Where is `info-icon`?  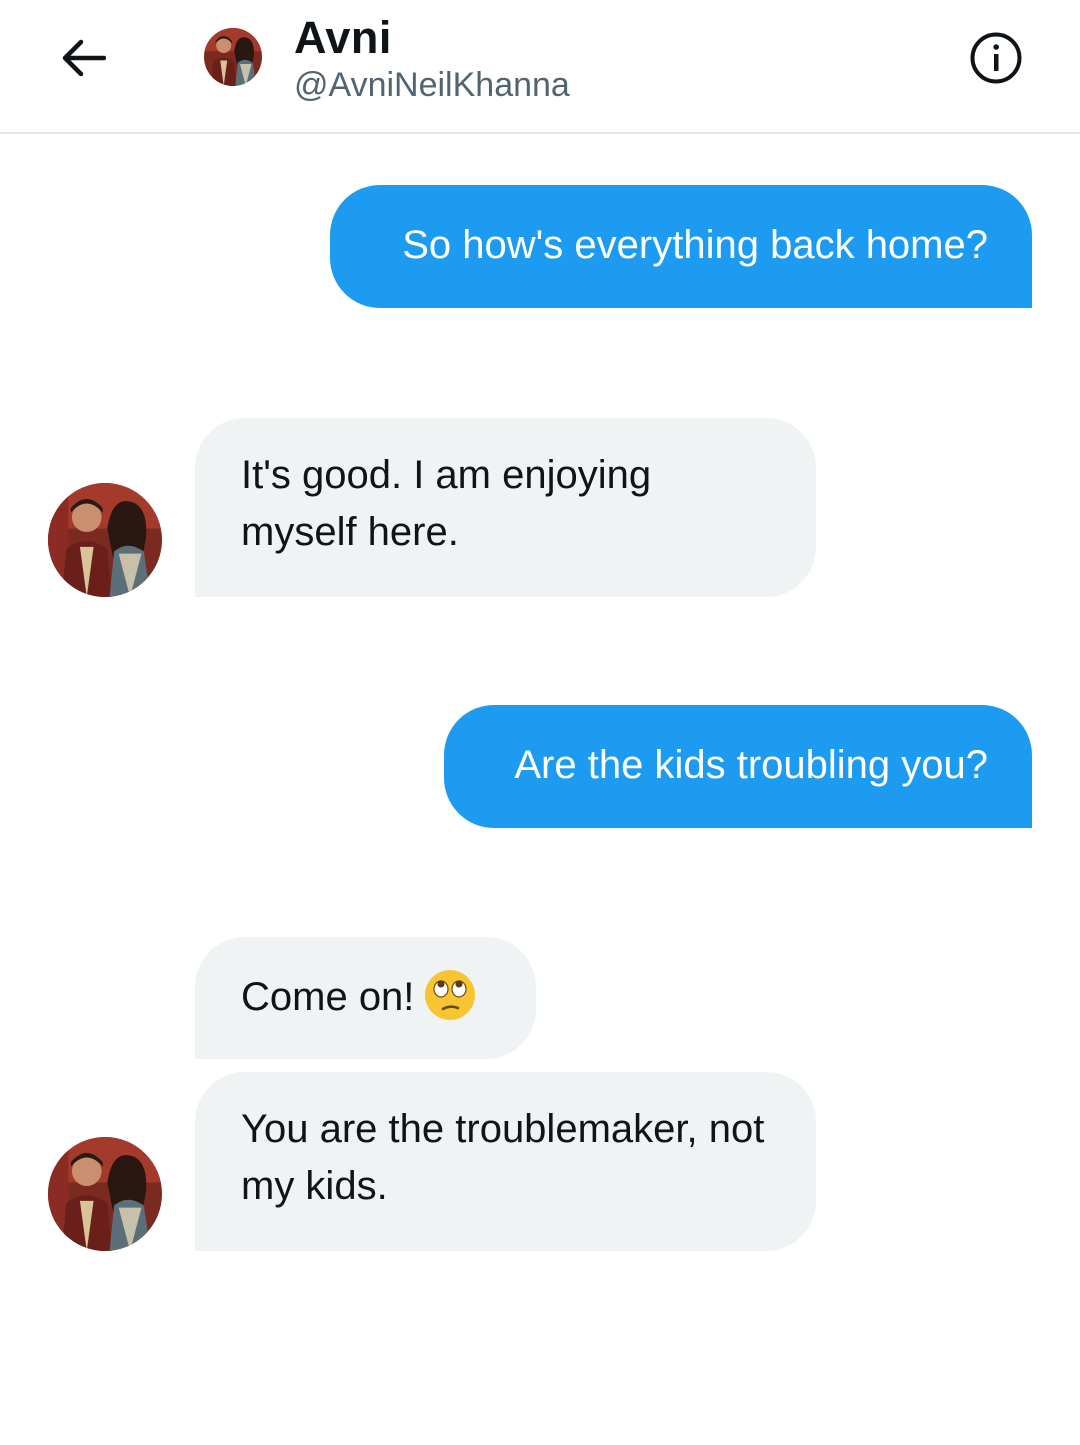
info-icon is located at coordinates (996, 58).